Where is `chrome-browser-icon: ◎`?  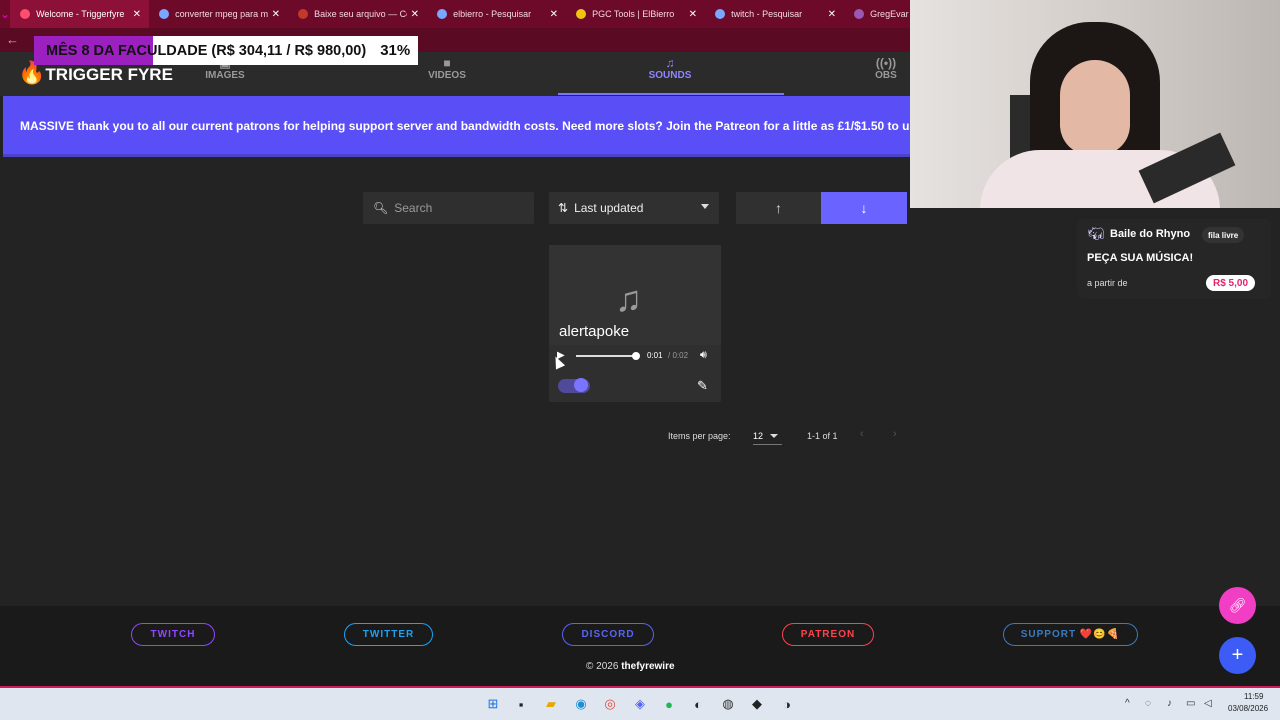 chrome-browser-icon: ◎ is located at coordinates (610, 704).